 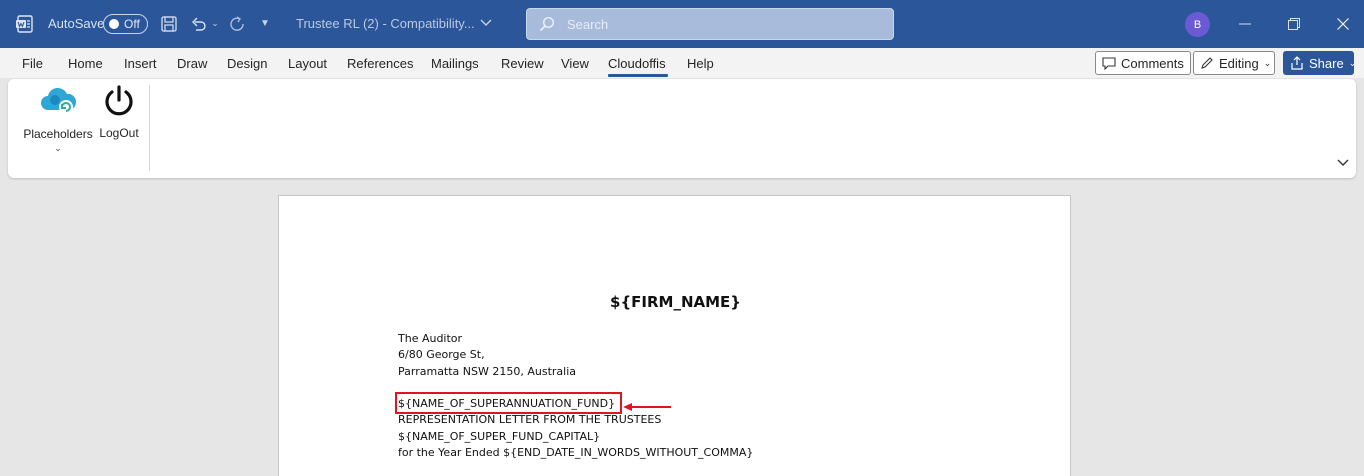 What do you see at coordinates (237, 24) in the screenshot?
I see `redo-icon` at bounding box center [237, 24].